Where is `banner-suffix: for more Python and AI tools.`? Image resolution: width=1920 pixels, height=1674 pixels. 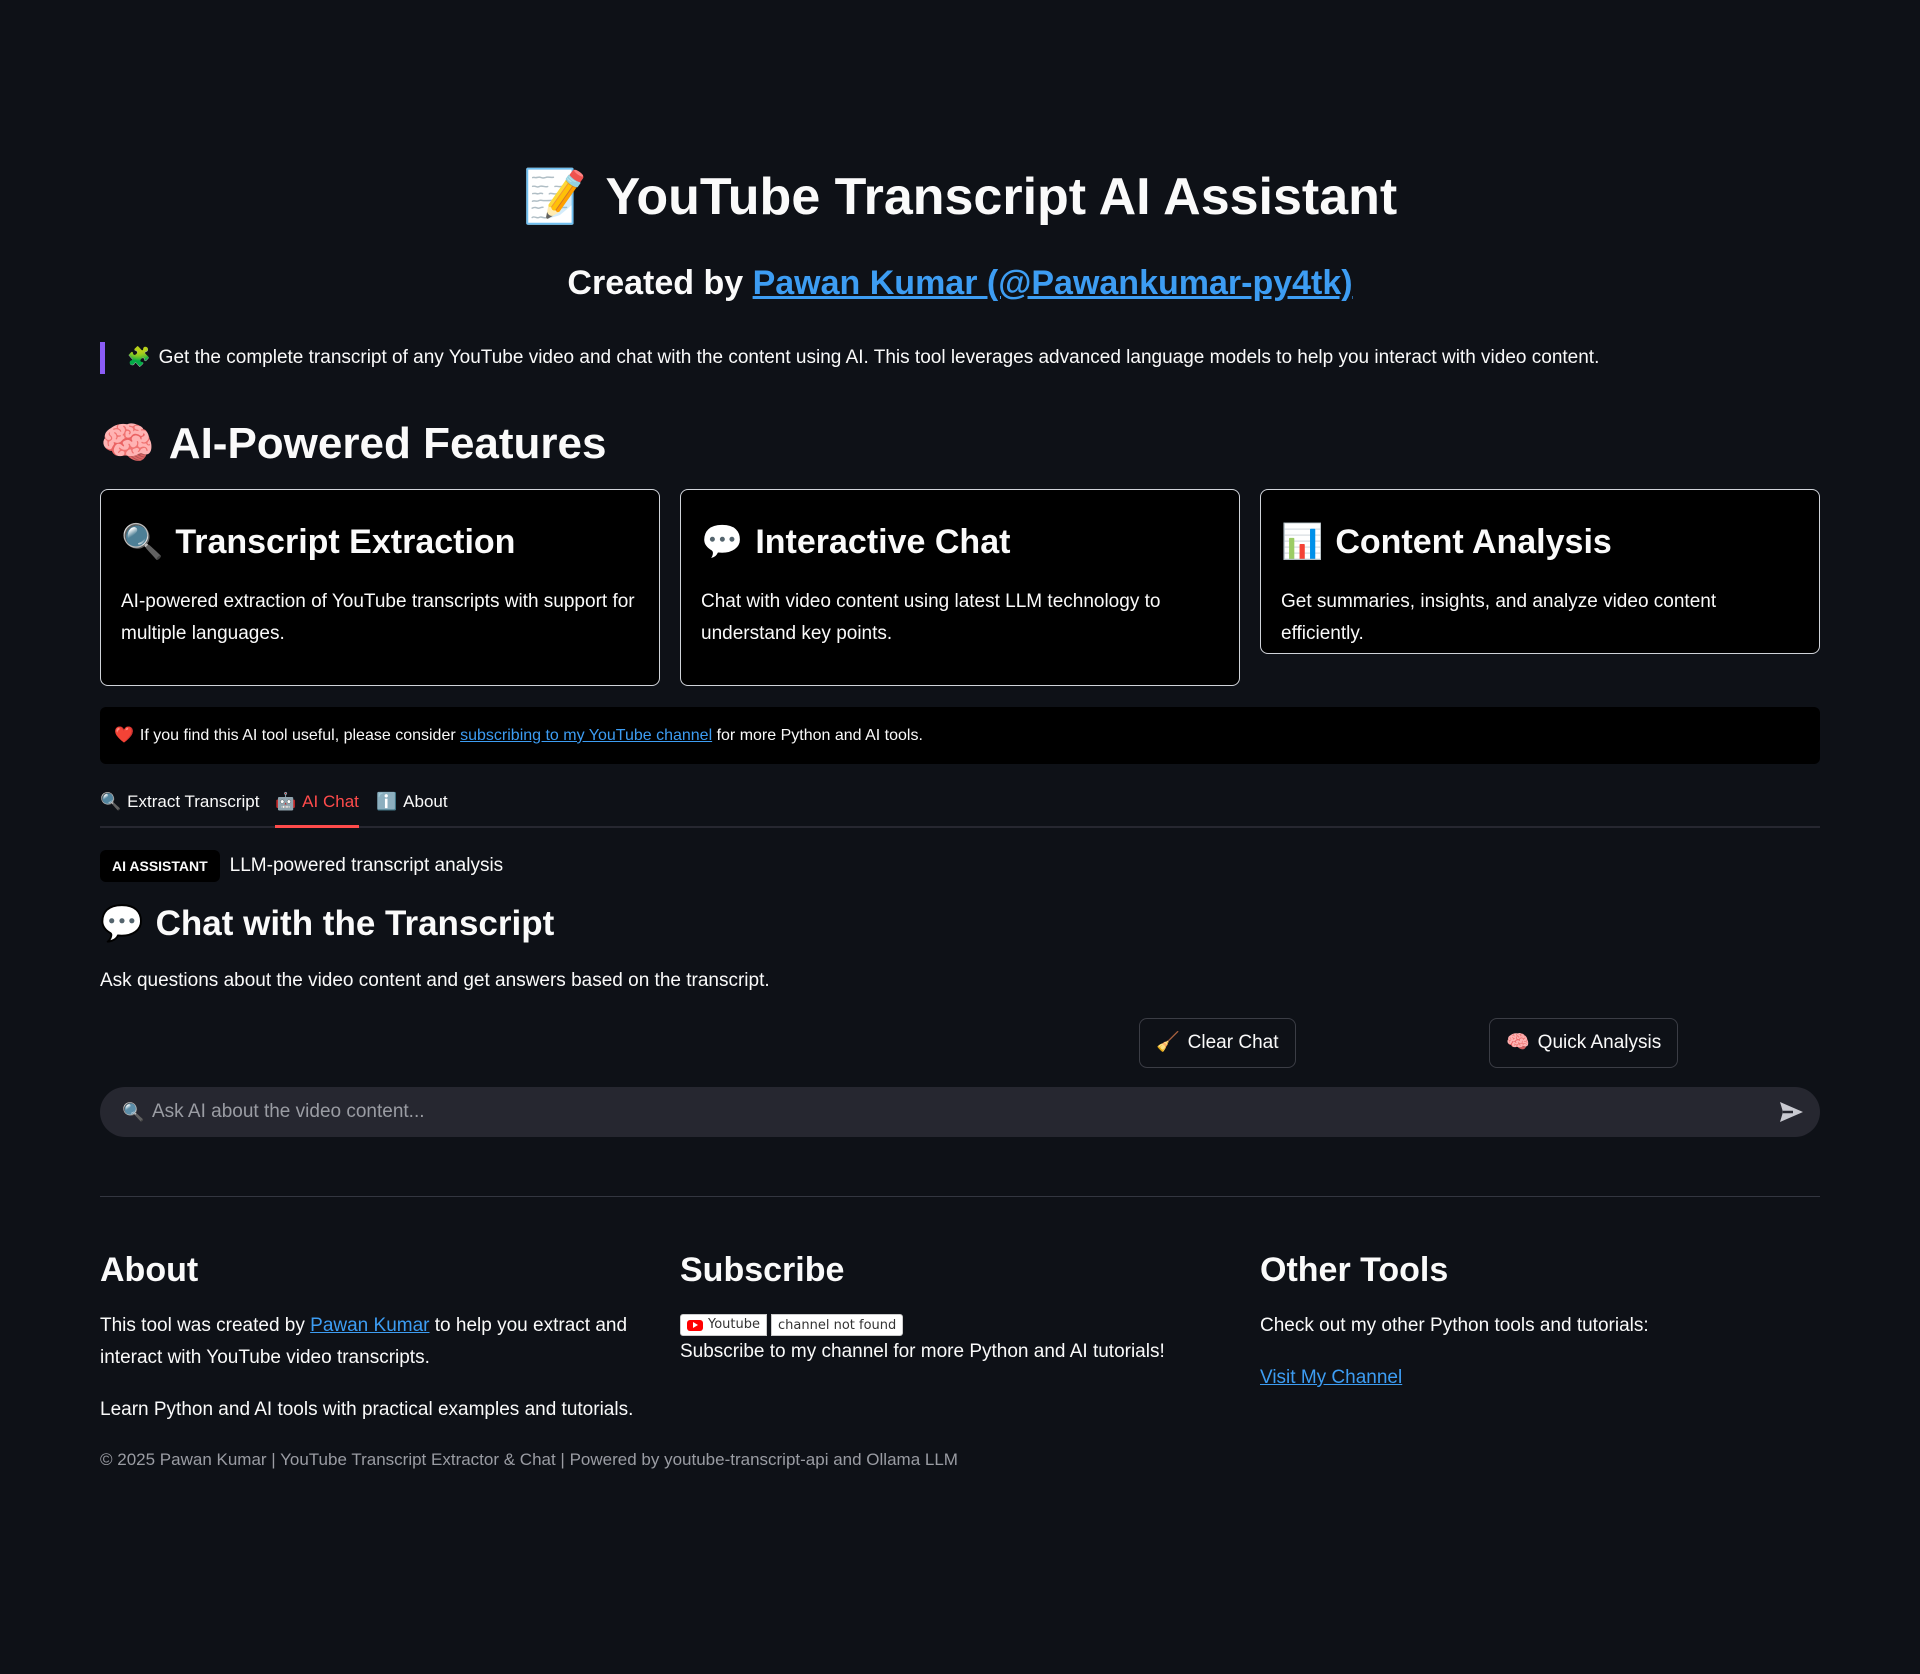
banner-suffix: for more Python and AI tools. is located at coordinates (817, 735).